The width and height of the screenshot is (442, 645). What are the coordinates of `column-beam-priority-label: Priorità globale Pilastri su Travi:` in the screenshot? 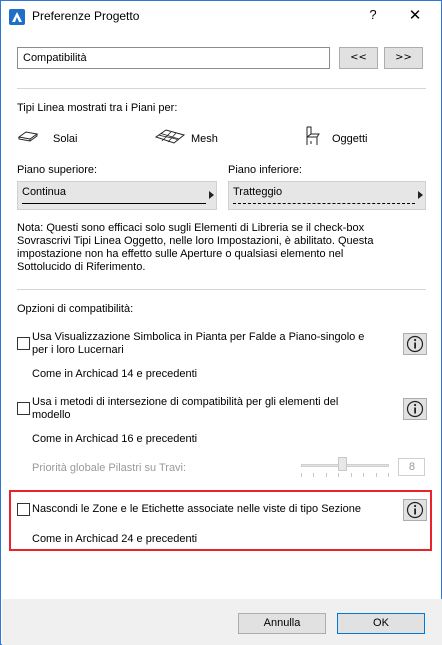 It's located at (109, 468).